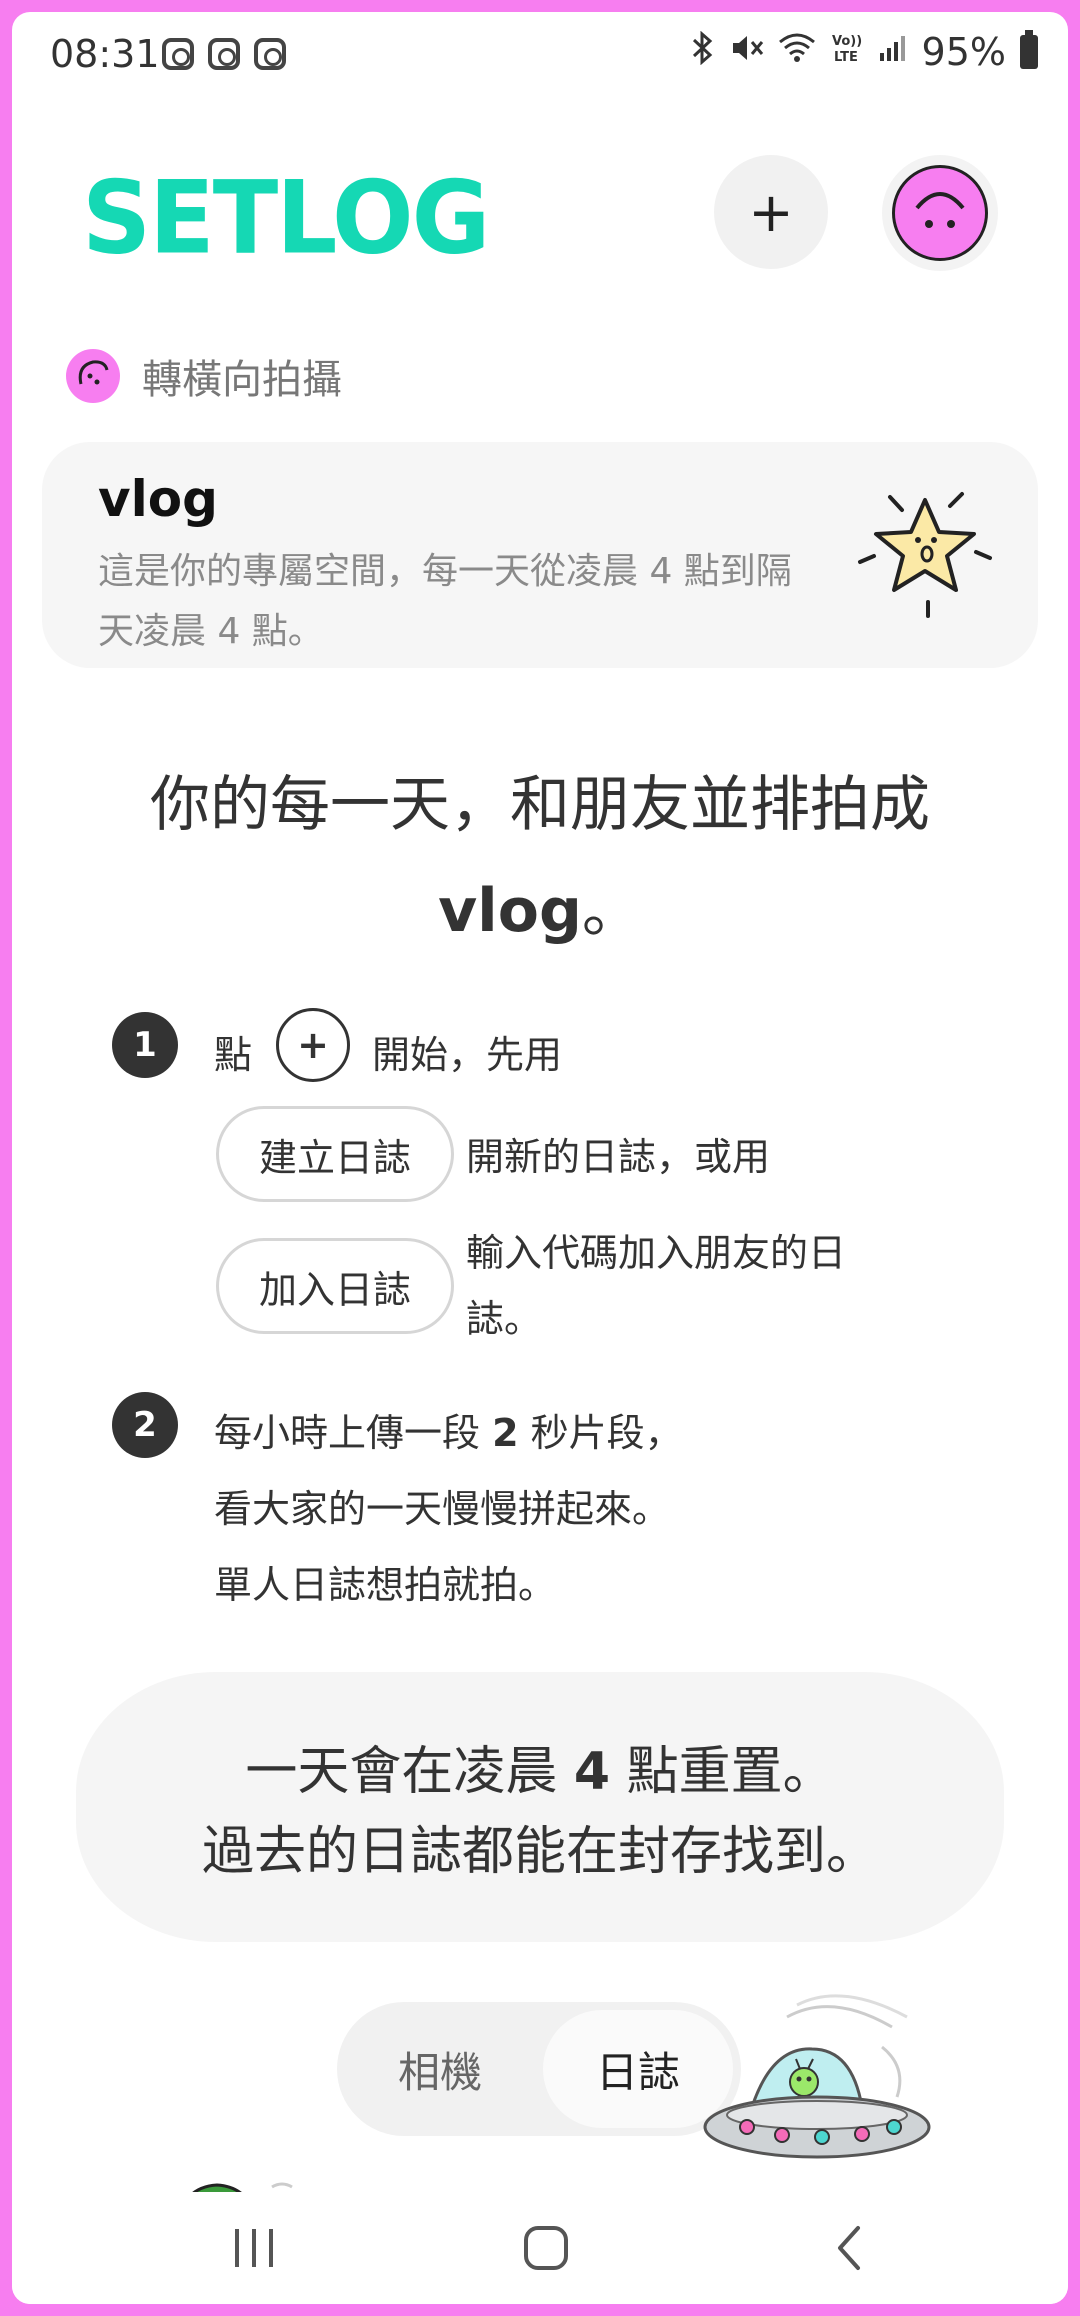 This screenshot has width=1080, height=2316. I want to click on rotate-hint-label: 轉橫向拍攝, so click(242, 380).